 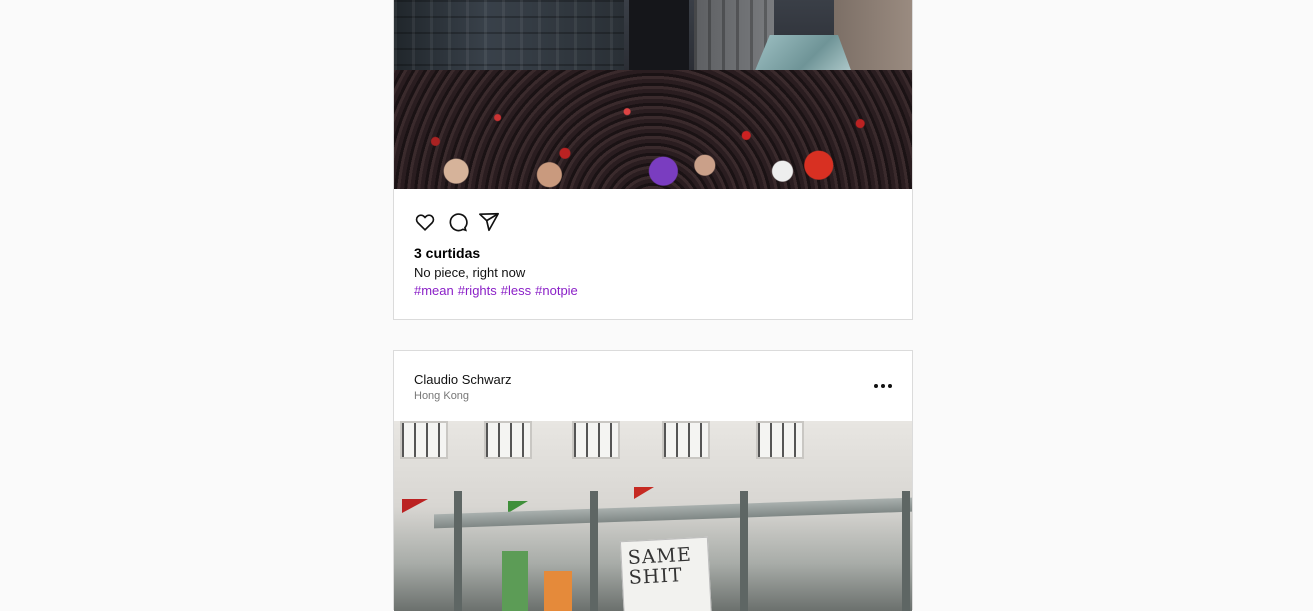 What do you see at coordinates (447, 253) in the screenshot?
I see `likes-count: 3 curtidas` at bounding box center [447, 253].